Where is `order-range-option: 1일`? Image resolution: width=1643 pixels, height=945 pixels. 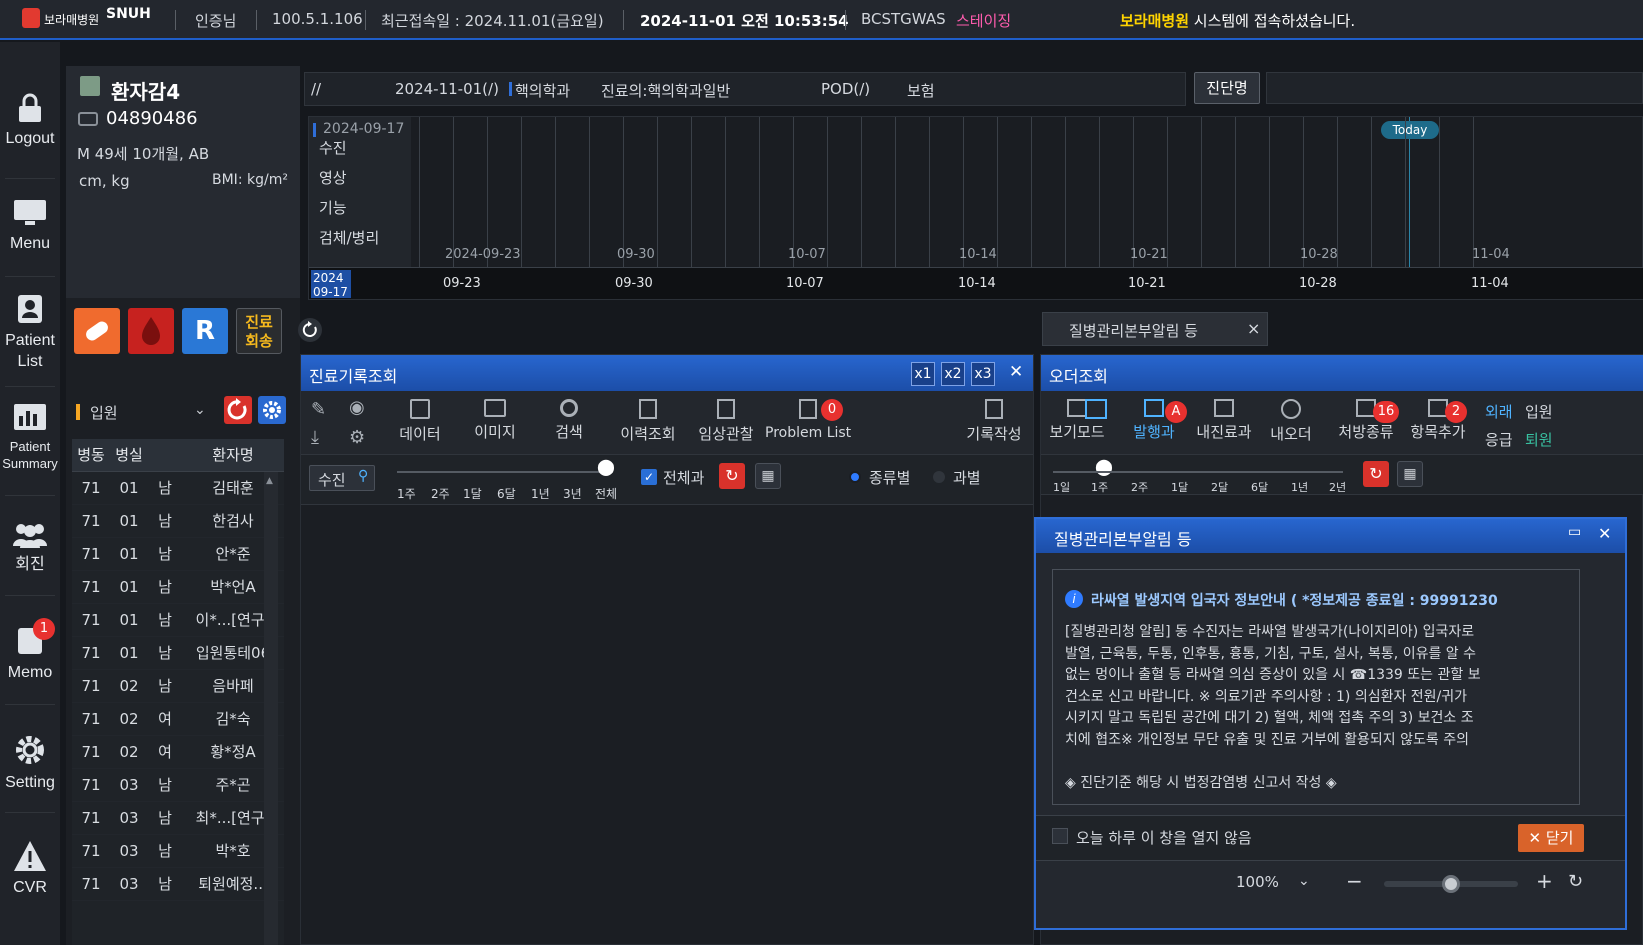
order-range-option: 1일 is located at coordinates (1061, 487).